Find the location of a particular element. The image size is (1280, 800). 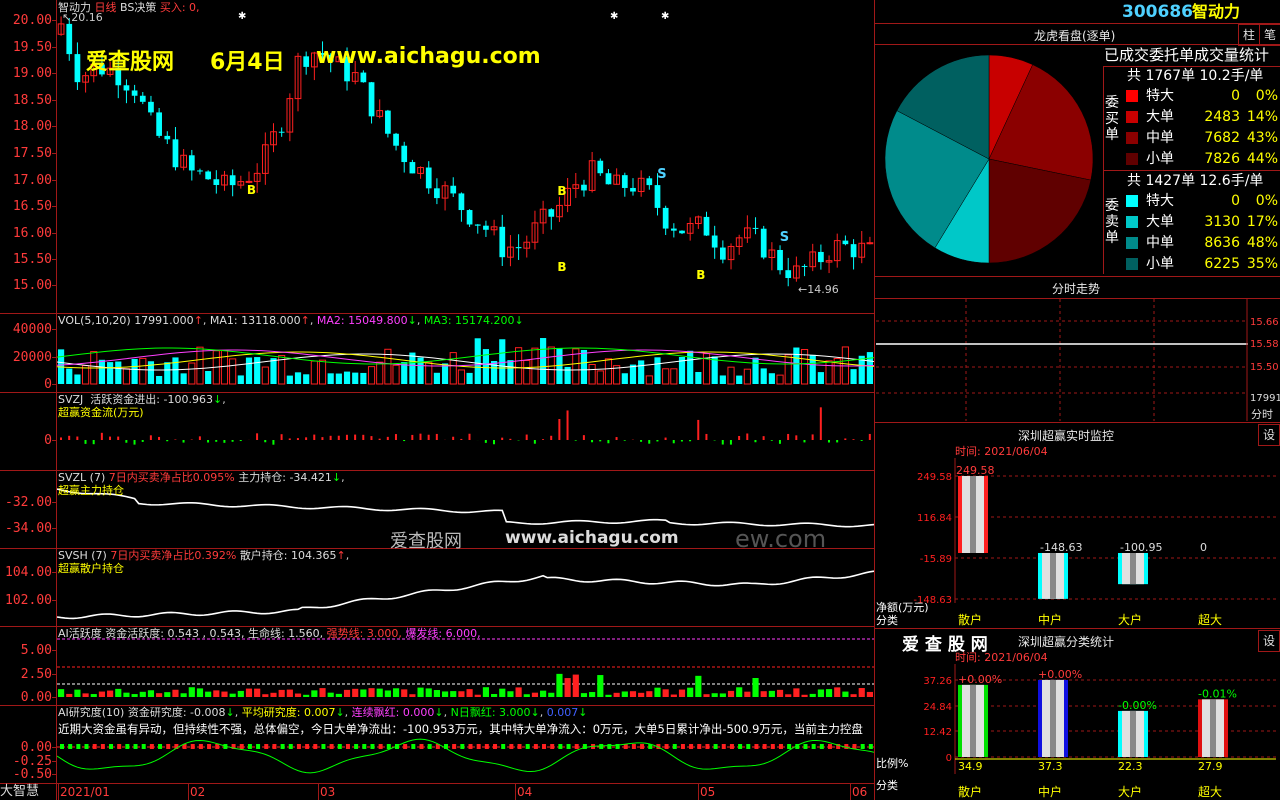

y-tick-label: 20000 is located at coordinates (32, 357).